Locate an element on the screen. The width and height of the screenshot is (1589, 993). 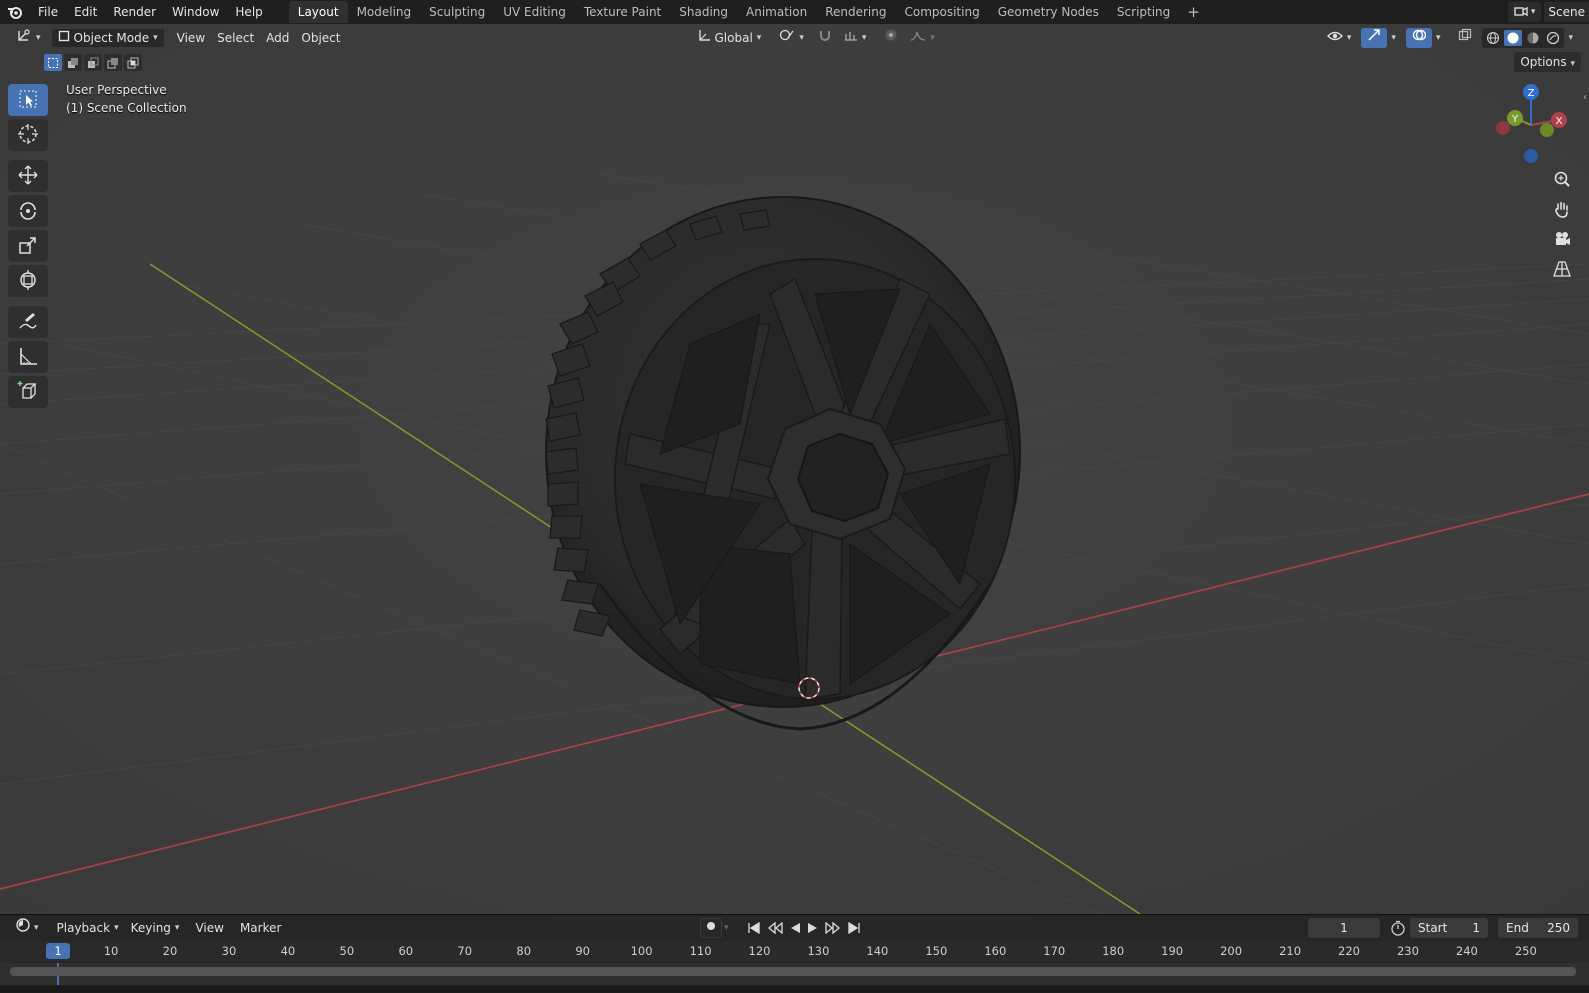
play-reverse-icon is located at coordinates (795, 928).